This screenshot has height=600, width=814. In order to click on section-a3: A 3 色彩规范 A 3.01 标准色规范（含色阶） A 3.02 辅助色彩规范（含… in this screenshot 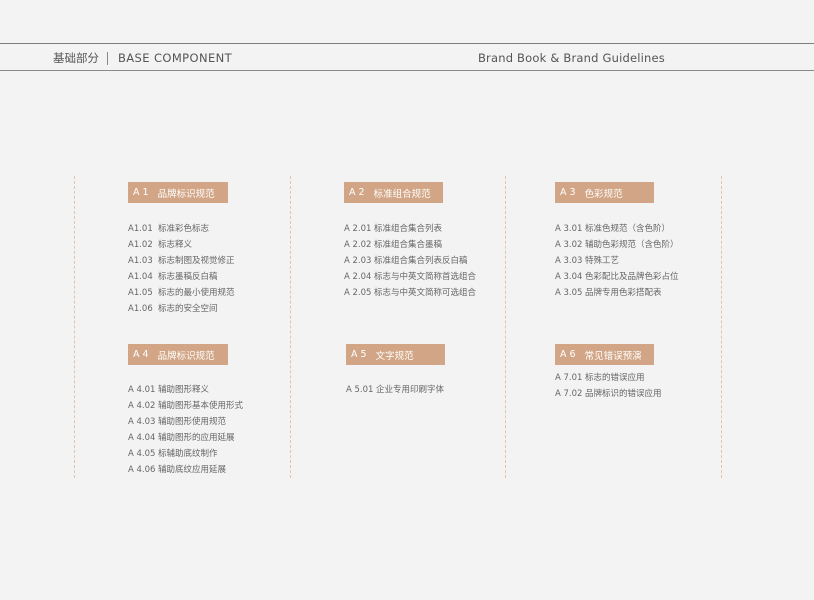, I will do `click(617, 240)`.